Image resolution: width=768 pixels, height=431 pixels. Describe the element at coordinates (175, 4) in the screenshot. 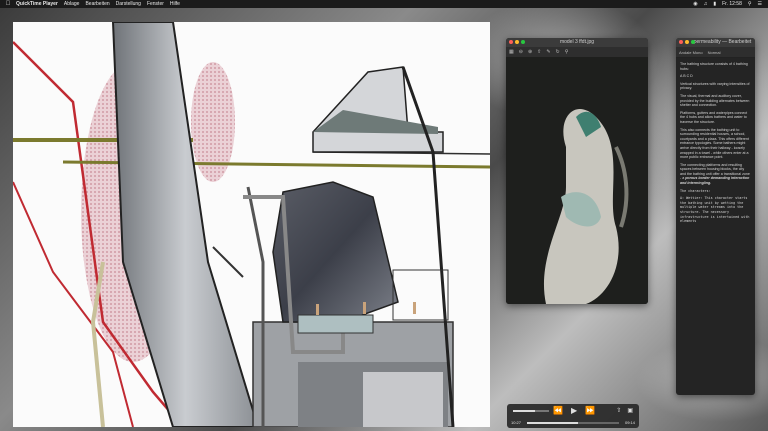

I see `menu-hilfe: Hilfe` at that location.